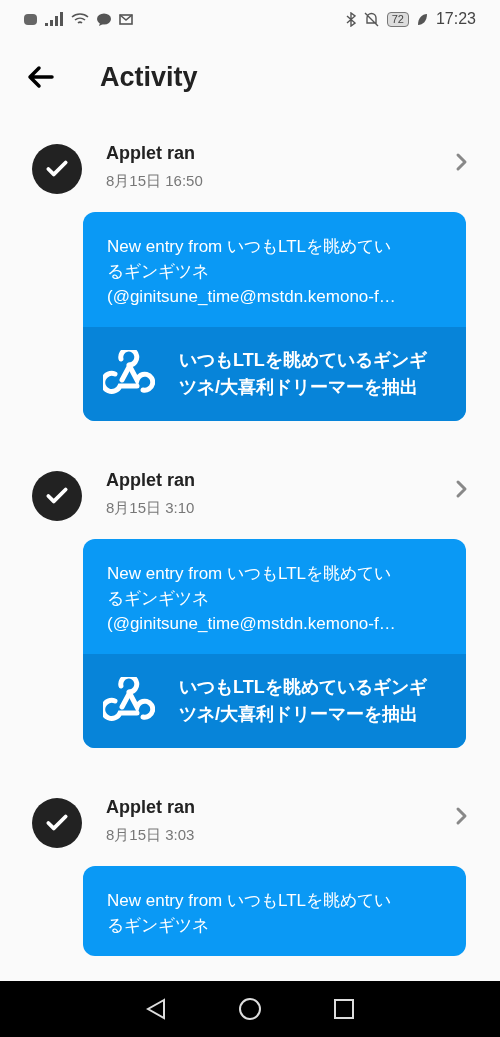  I want to click on chat-icon, so click(104, 19).